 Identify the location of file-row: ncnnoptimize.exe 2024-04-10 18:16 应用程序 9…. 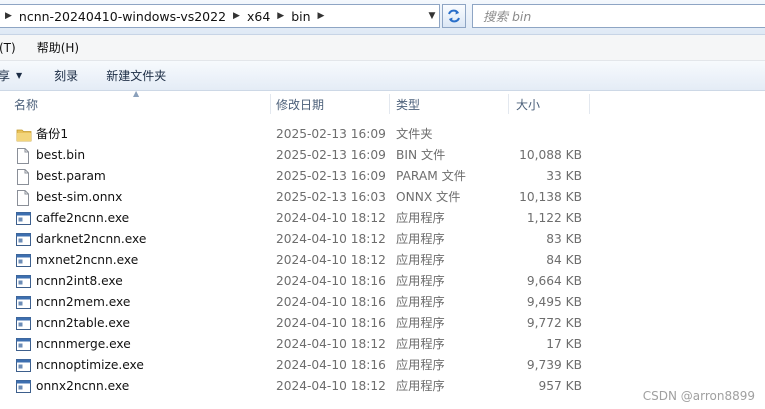
(382, 365).